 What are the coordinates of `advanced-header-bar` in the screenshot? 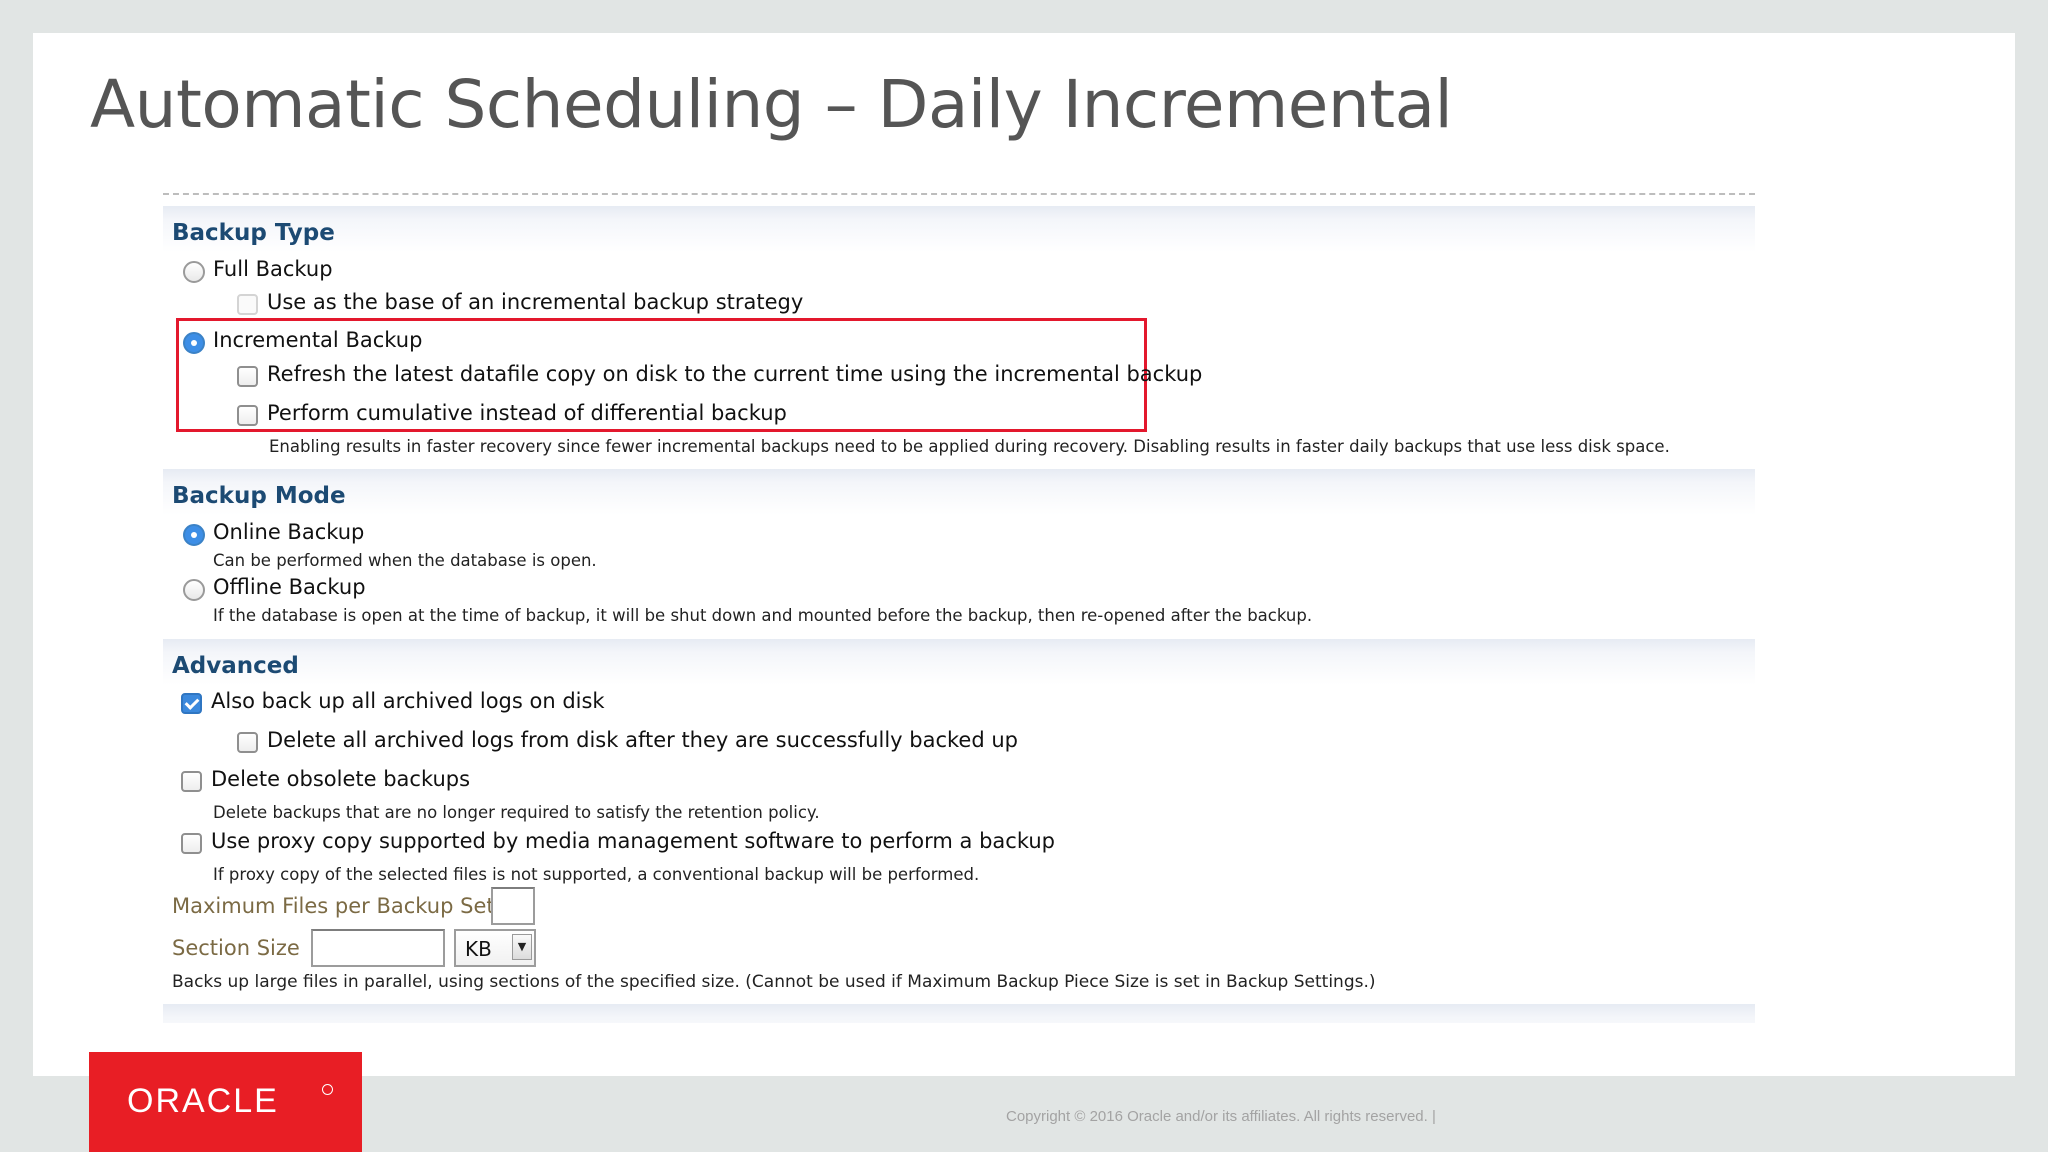 It's located at (959, 662).